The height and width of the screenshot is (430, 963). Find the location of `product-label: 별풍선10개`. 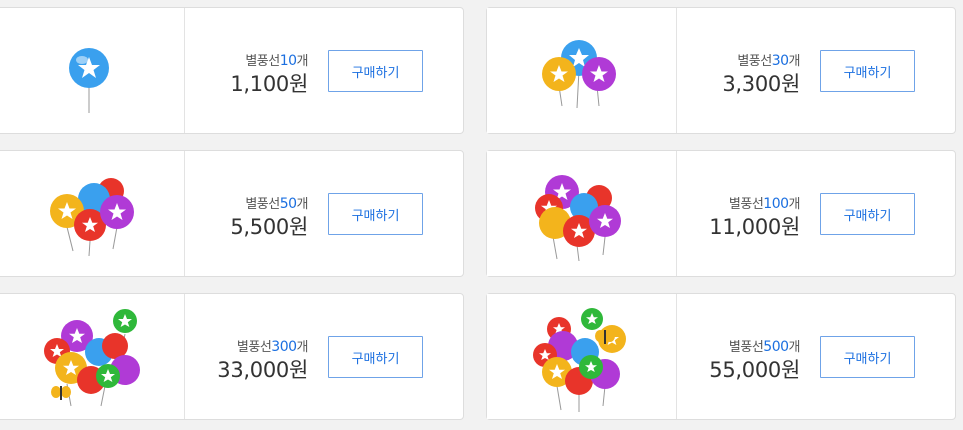

product-label: 별풍선10개 is located at coordinates (276, 61).